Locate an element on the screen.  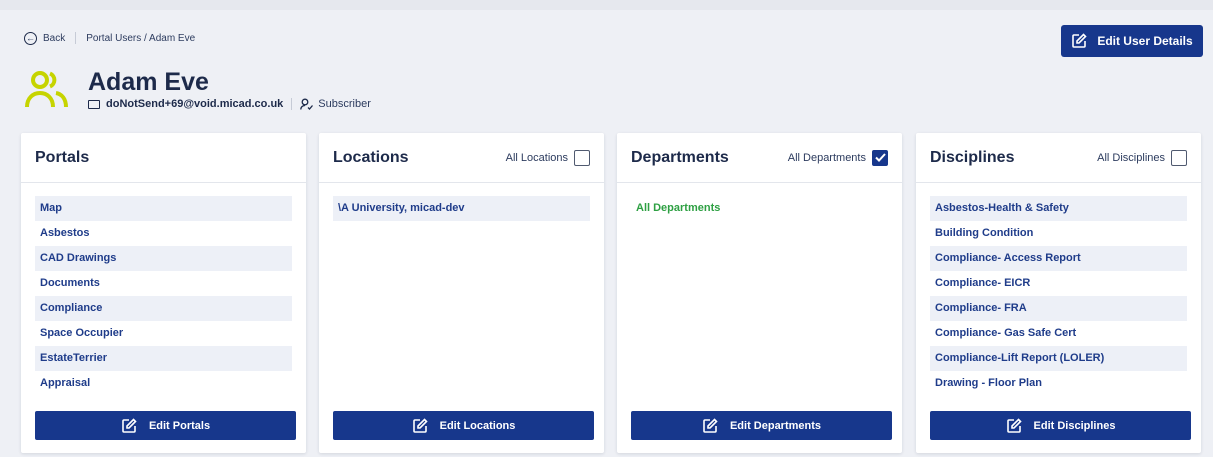
user-meta: doNotSend+69@void.micad.co.uk Subscriber is located at coordinates (229, 104).